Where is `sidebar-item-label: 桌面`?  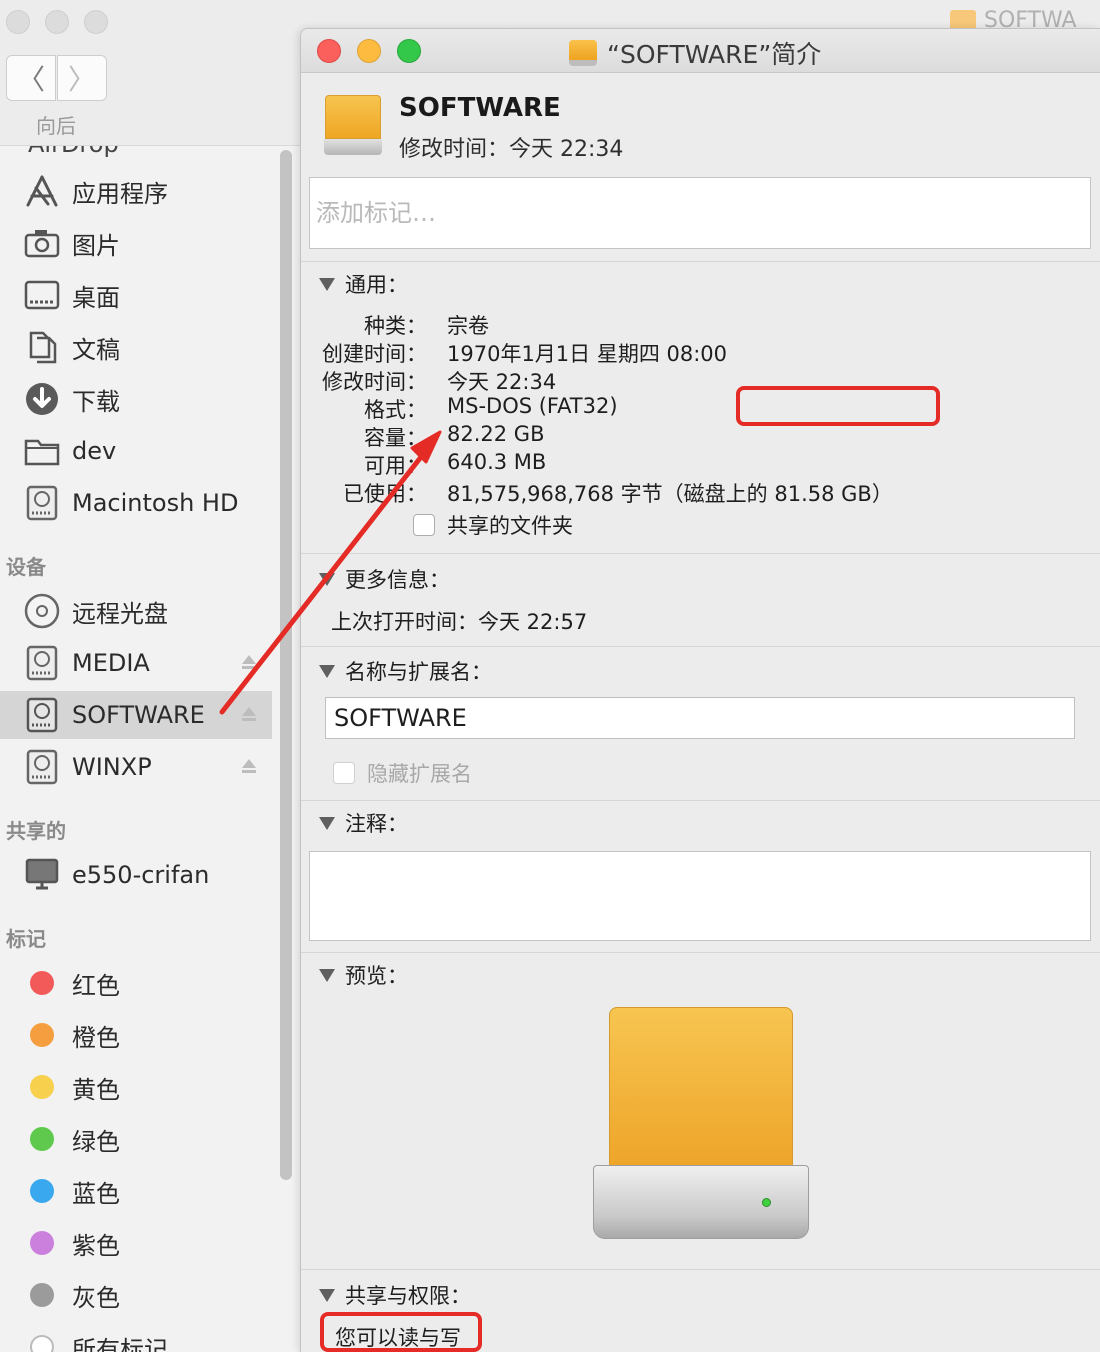
sidebar-item-label: 桌面 is located at coordinates (96, 297).